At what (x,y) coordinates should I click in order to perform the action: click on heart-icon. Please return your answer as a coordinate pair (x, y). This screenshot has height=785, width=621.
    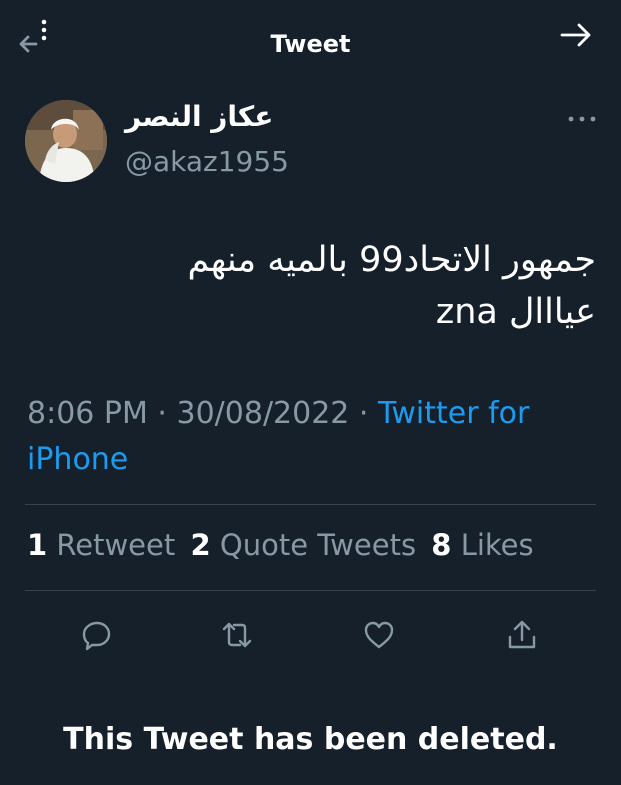
    Looking at the image, I should click on (379, 635).